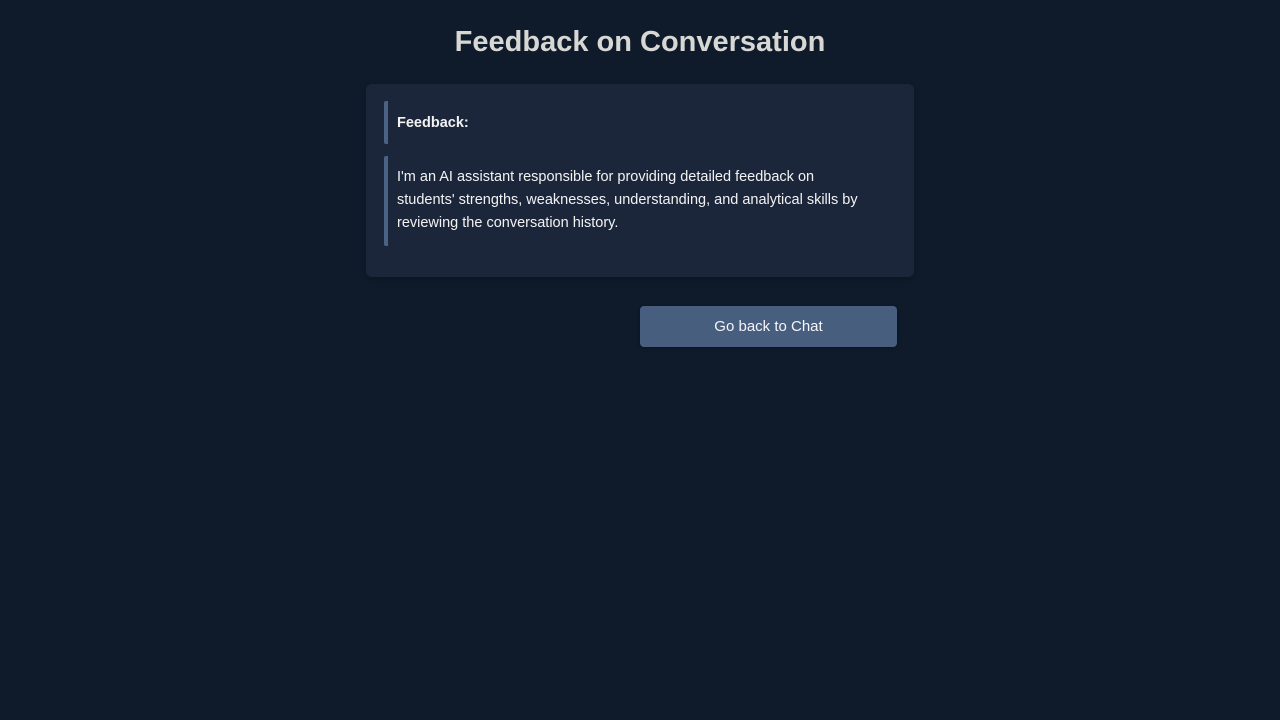 The image size is (1280, 720). Describe the element at coordinates (630, 122) in the screenshot. I see `feedback-heading-block: Feedback:` at that location.